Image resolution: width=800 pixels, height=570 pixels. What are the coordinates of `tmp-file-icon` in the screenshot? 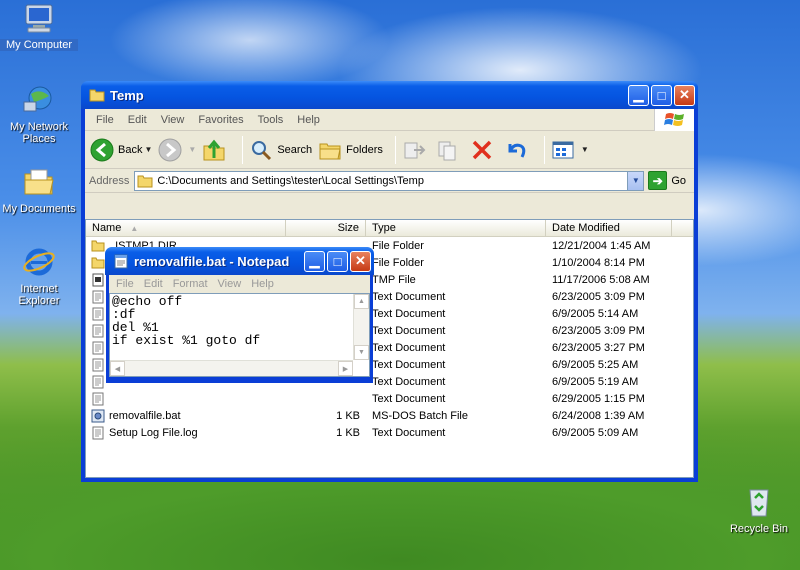 It's located at (98, 280).